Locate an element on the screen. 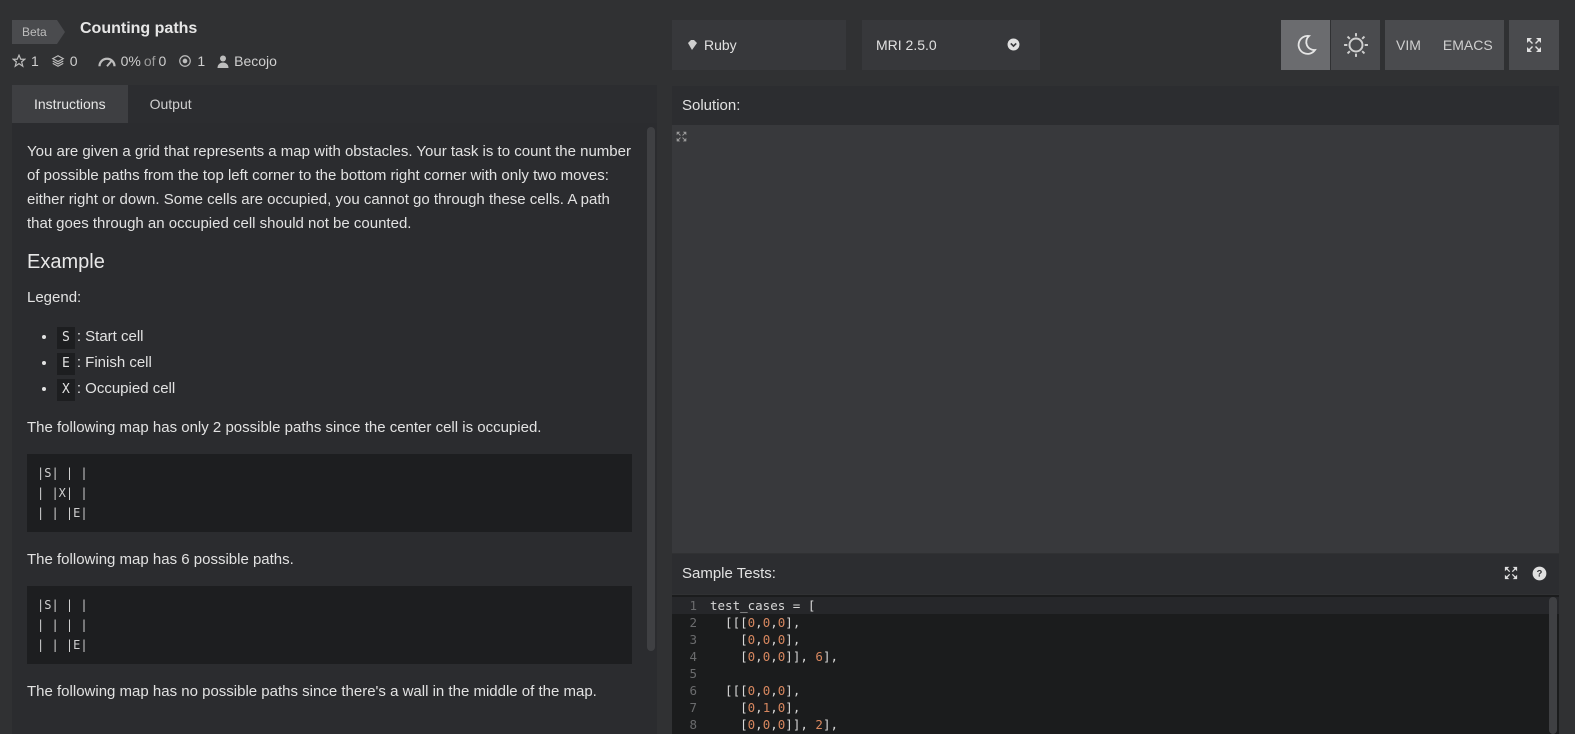 This screenshot has width=1575, height=734. satisfaction-stat: 0% of 0 is located at coordinates (132, 61).